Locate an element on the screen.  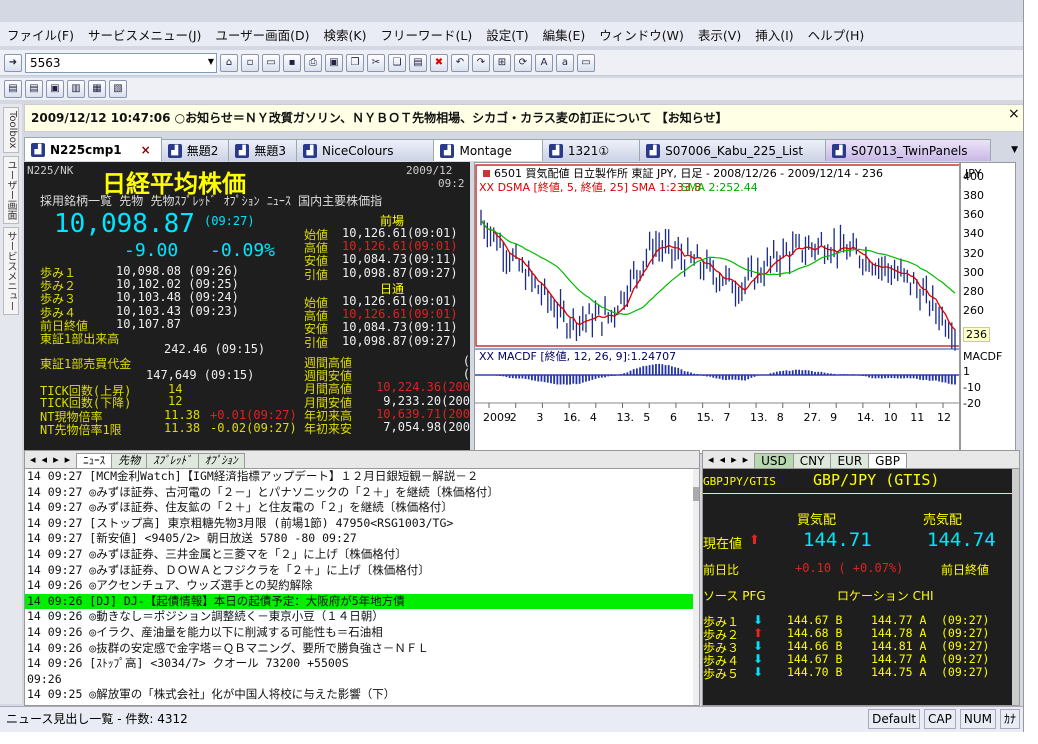
open-folder-icon: ▭ is located at coordinates (271, 62).